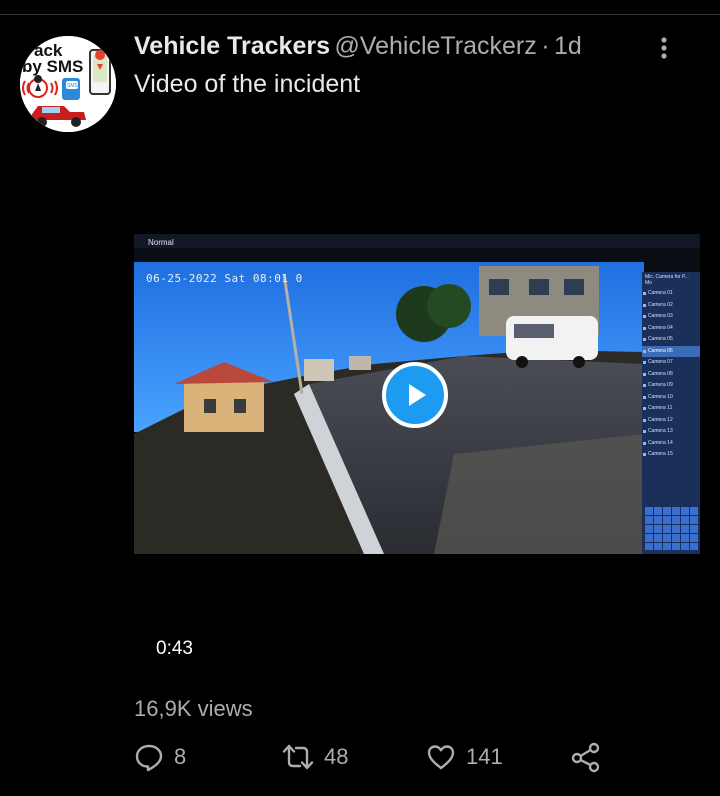 The image size is (720, 796). What do you see at coordinates (441, 757) in the screenshot?
I see `heart-icon` at bounding box center [441, 757].